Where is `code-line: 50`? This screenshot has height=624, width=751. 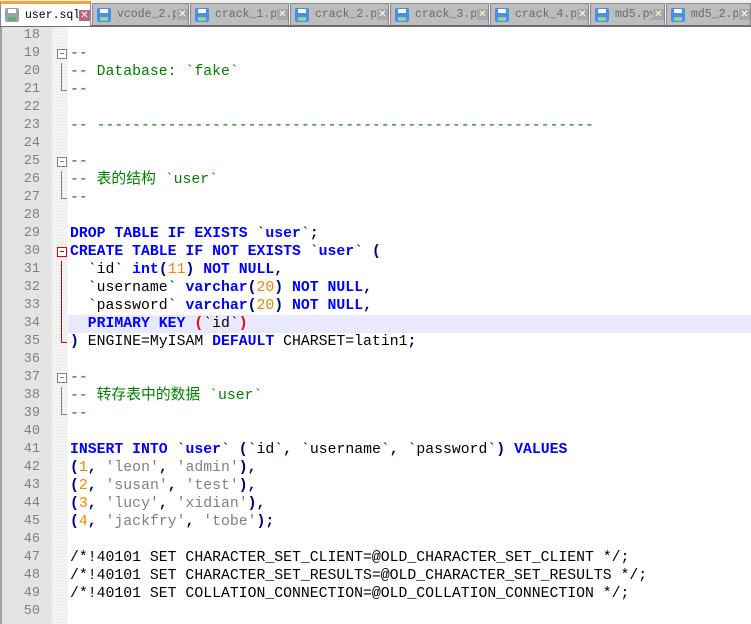
code-line: 50 is located at coordinates (376, 612).